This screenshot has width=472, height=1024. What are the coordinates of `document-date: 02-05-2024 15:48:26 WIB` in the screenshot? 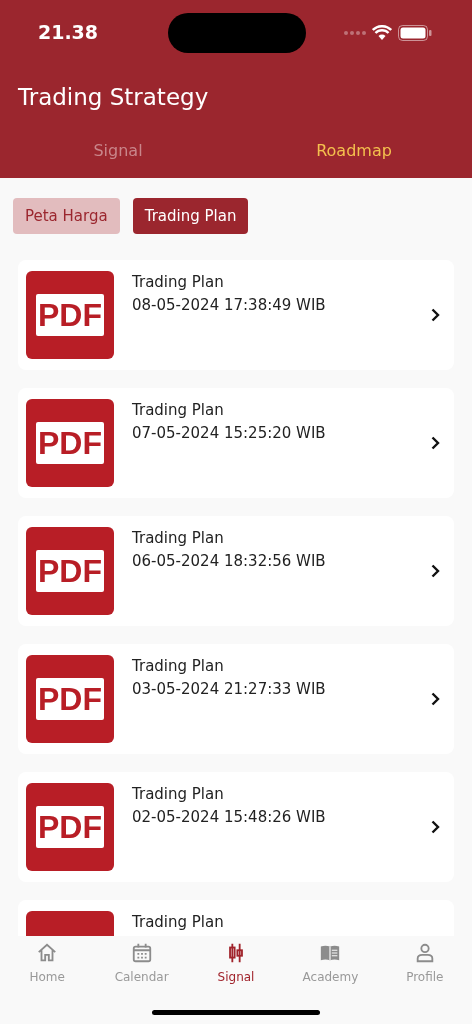 It's located at (229, 817).